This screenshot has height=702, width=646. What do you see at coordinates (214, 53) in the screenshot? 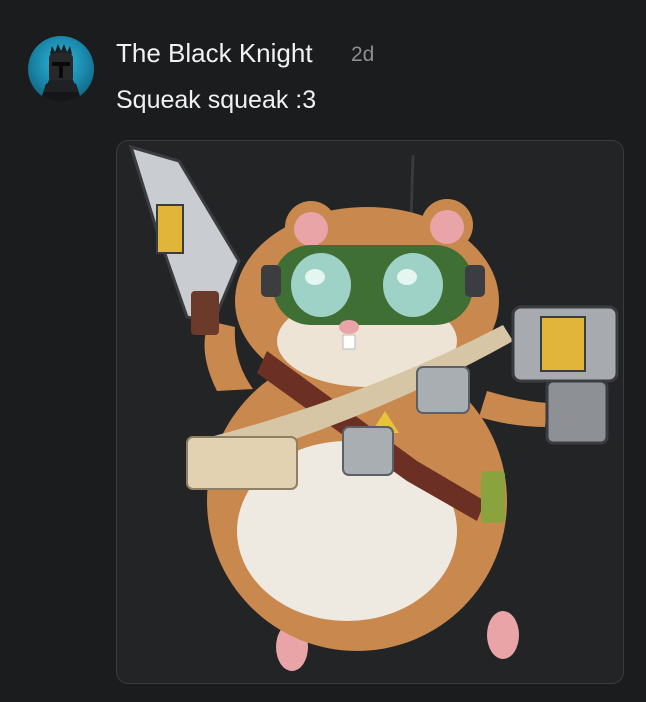
I see `author-name: The Black Knight` at bounding box center [214, 53].